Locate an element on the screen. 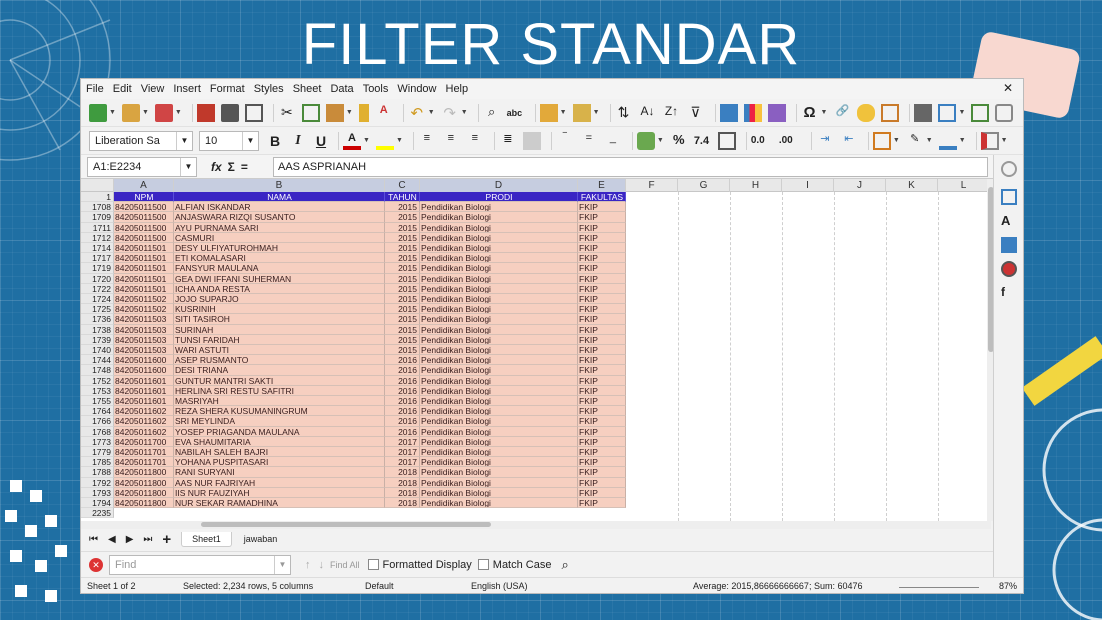  chevron-down-icon: ▼ is located at coordinates (184, 140).